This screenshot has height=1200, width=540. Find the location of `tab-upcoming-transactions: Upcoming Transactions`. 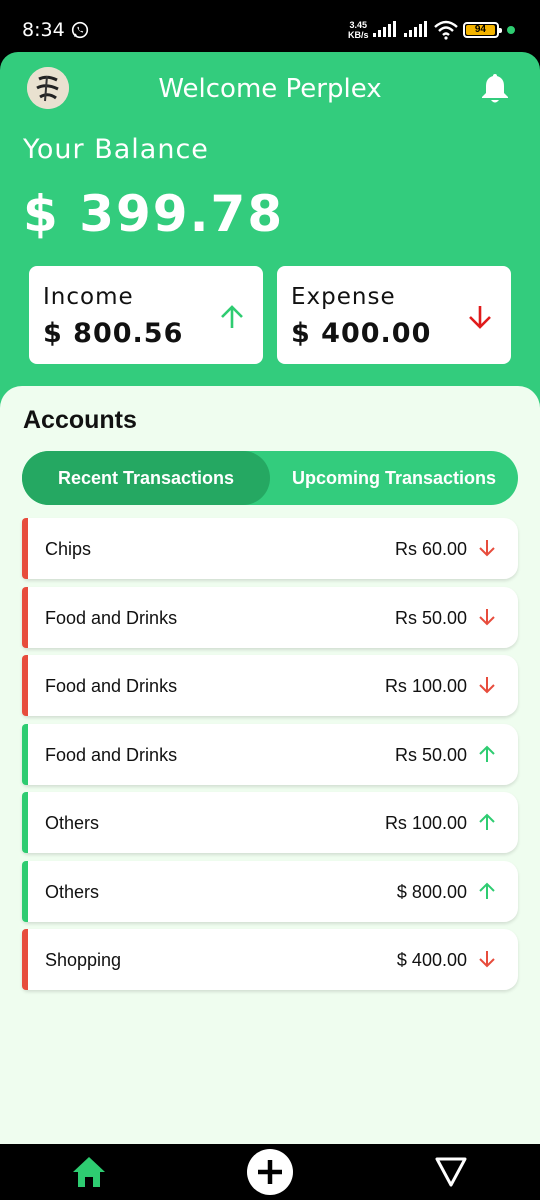

tab-upcoming-transactions: Upcoming Transactions is located at coordinates (394, 478).